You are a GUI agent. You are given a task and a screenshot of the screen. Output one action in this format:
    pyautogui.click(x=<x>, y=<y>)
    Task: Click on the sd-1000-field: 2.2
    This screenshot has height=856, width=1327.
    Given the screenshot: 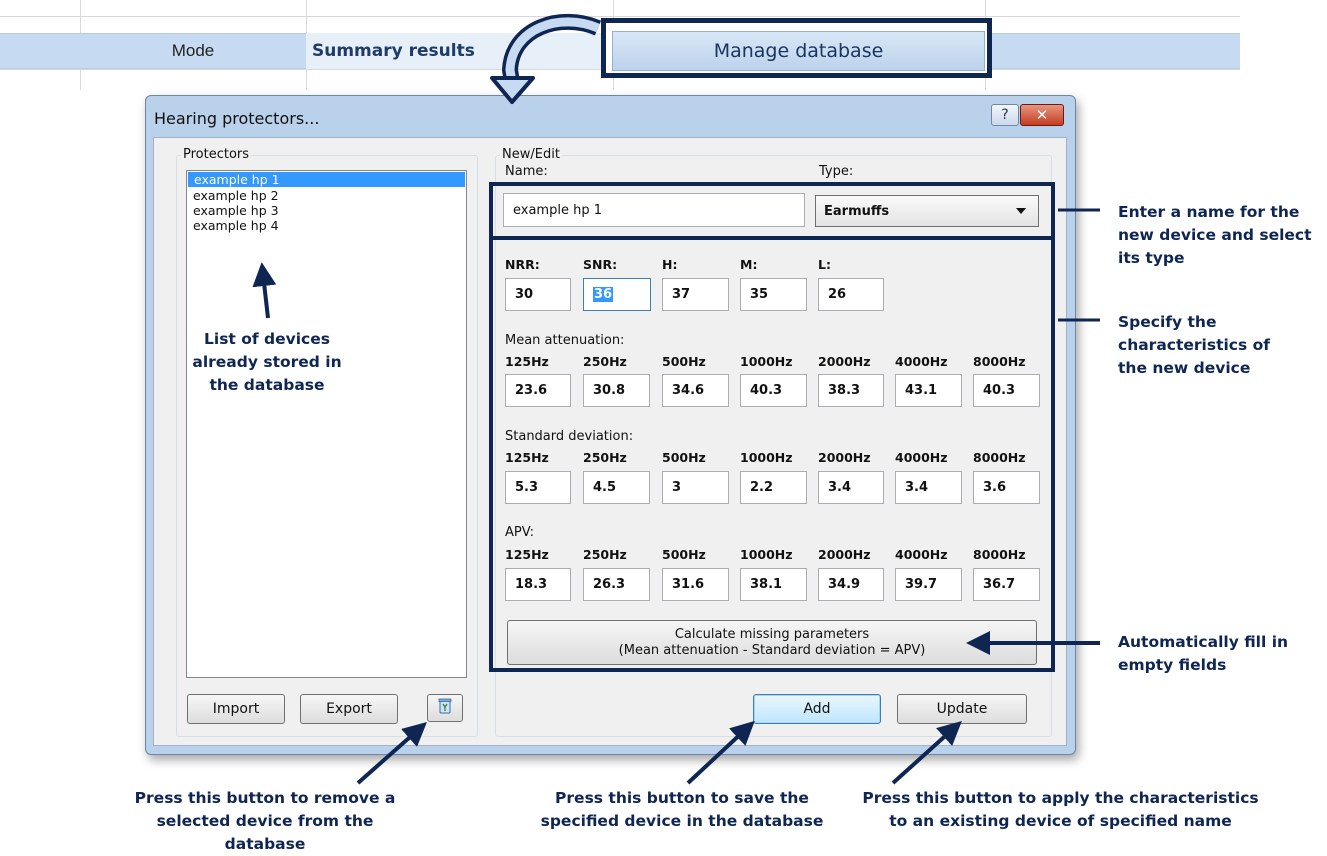 What is the action you would take?
    pyautogui.click(x=773, y=487)
    